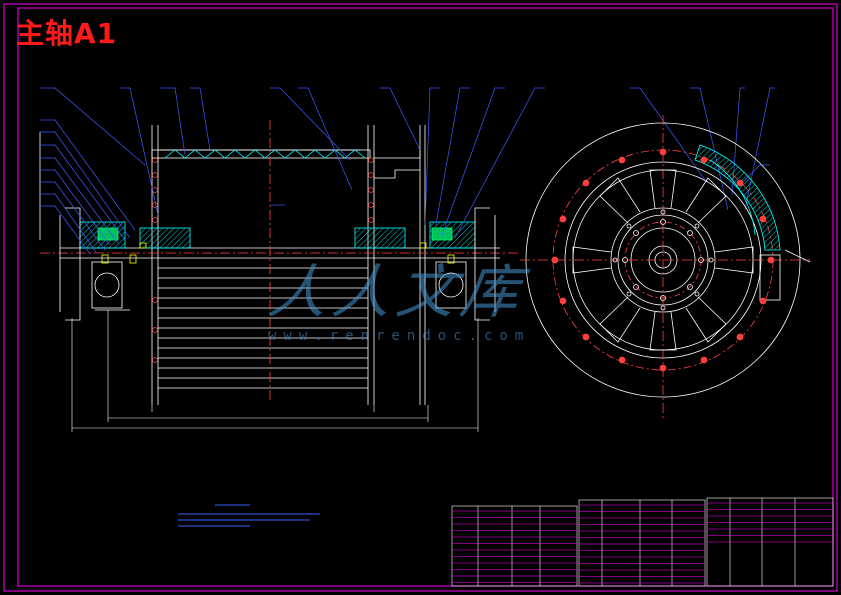 The width and height of the screenshot is (841, 595). What do you see at coordinates (249, 515) in the screenshot?
I see `technical-notes` at bounding box center [249, 515].